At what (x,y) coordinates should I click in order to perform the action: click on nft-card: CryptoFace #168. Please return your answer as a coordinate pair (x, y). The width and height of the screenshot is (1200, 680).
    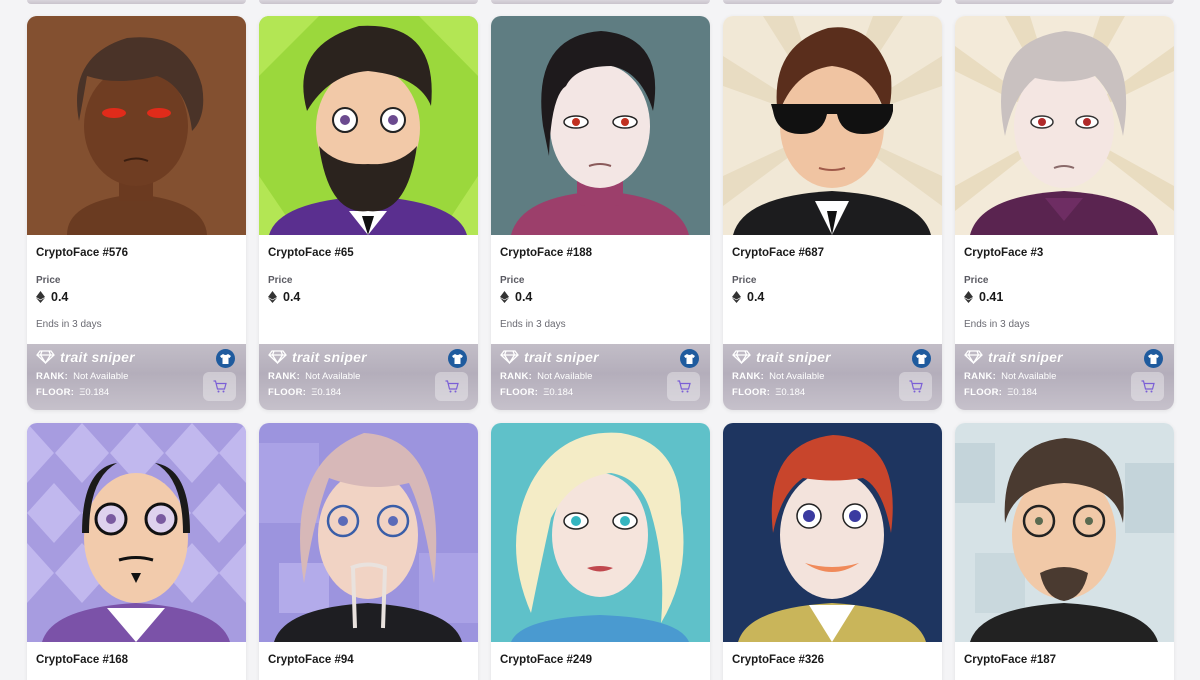
    Looking at the image, I should click on (136, 551).